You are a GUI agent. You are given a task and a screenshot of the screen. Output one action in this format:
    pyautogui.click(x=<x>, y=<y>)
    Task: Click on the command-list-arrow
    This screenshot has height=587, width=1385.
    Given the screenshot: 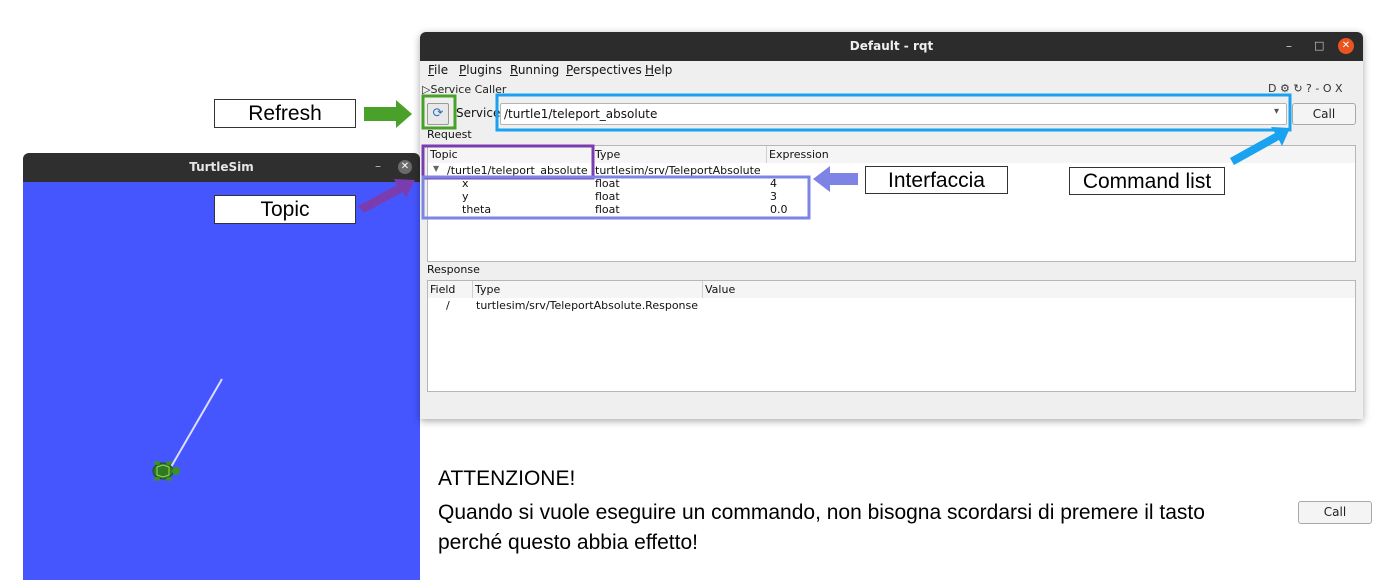 What is the action you would take?
    pyautogui.click(x=1260, y=146)
    